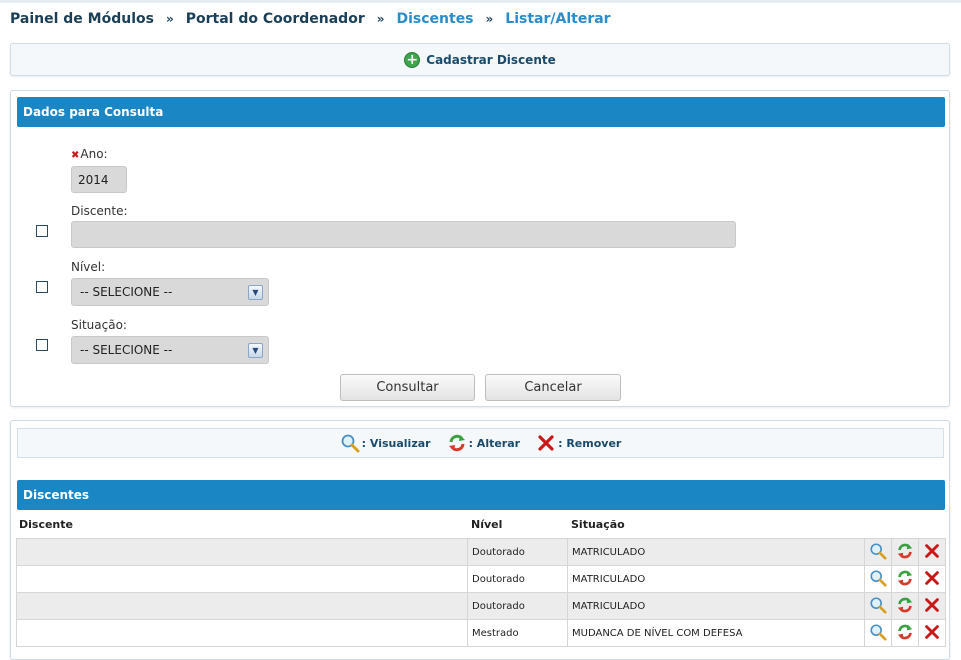 The width and height of the screenshot is (961, 660). What do you see at coordinates (494, 443) in the screenshot?
I see `legend-alterar-label: : Alterar` at bounding box center [494, 443].